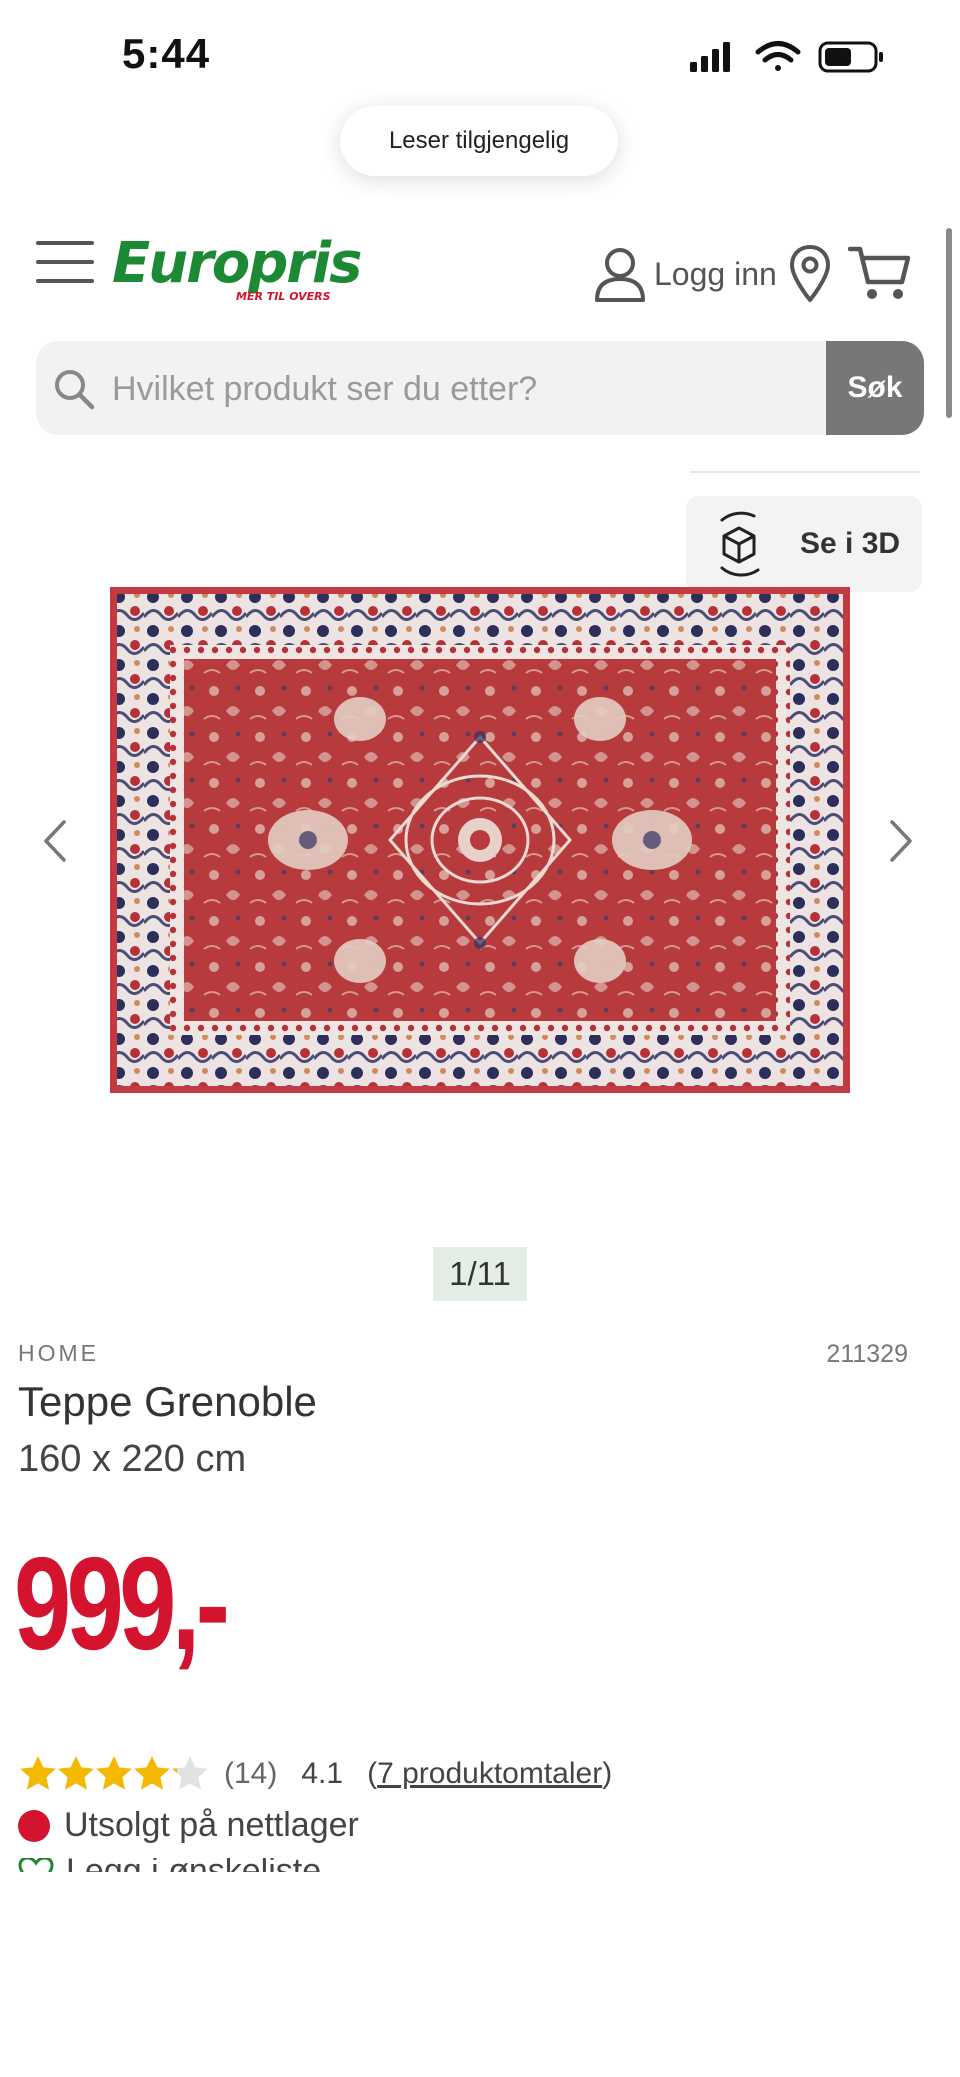 This screenshot has width=960, height=2077. I want to click on image-counter: 1/11, so click(480, 1274).